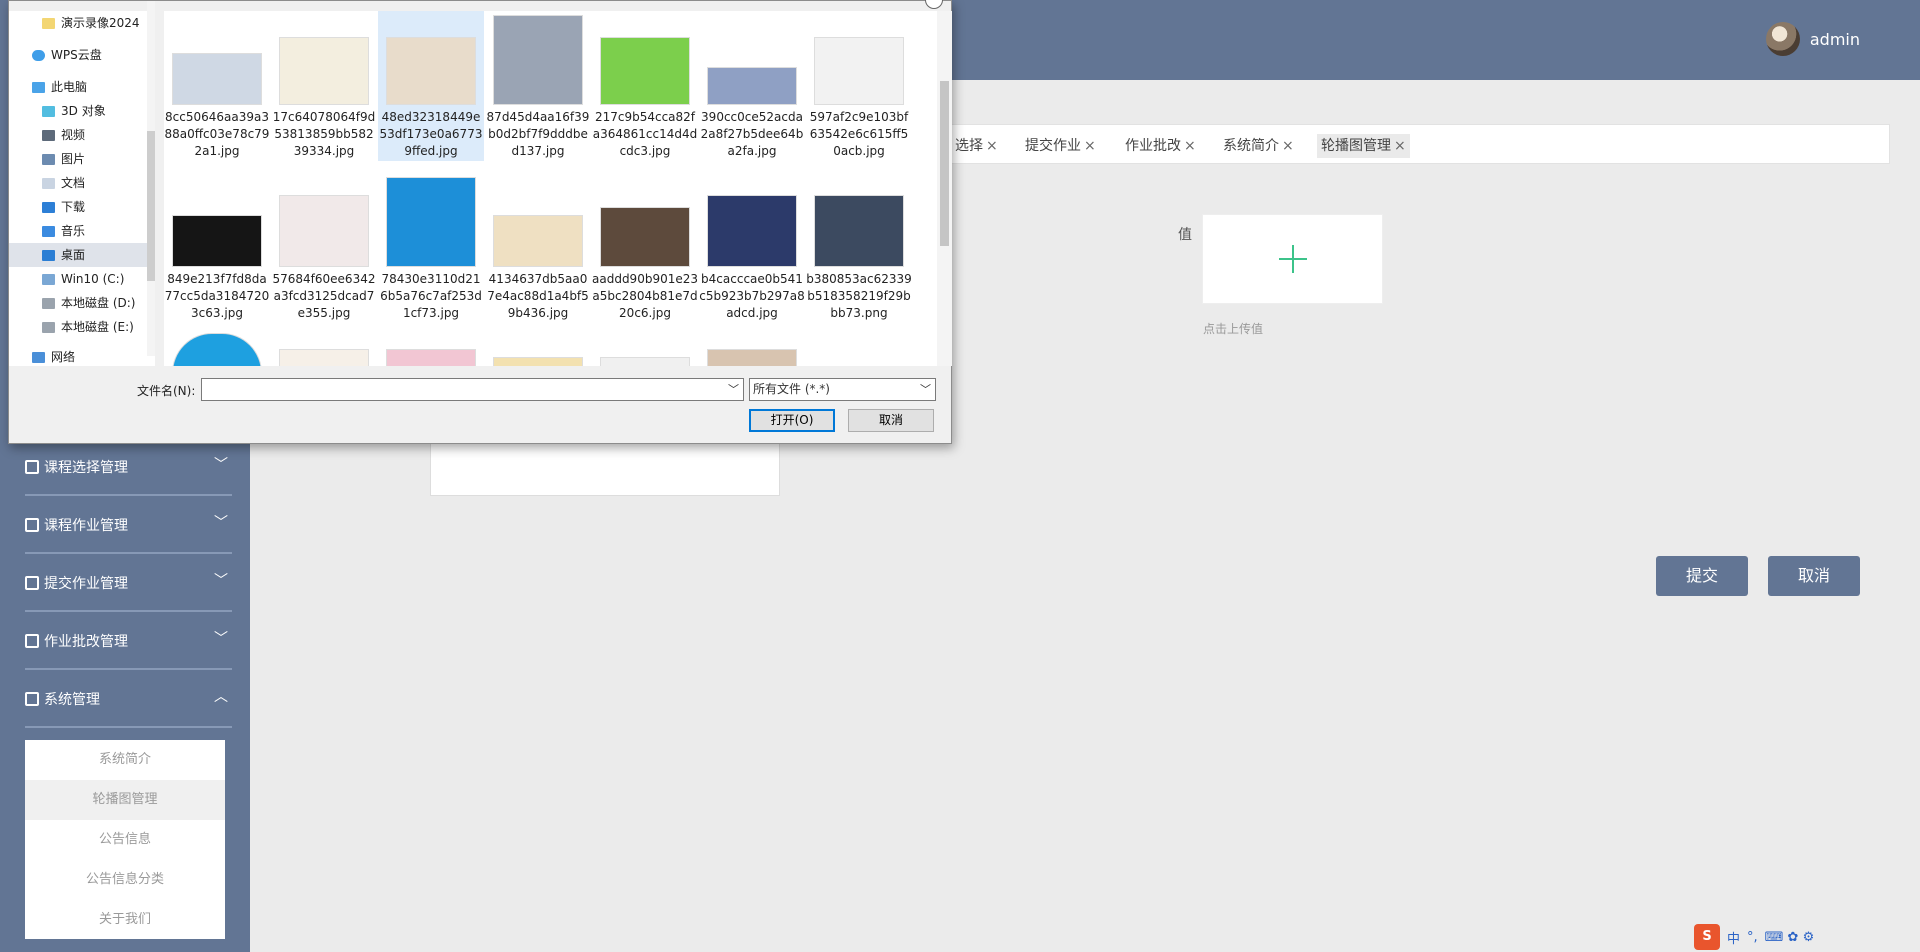  What do you see at coordinates (125, 699) in the screenshot?
I see `sidebar-item-system: 系统管理 ︿` at bounding box center [125, 699].